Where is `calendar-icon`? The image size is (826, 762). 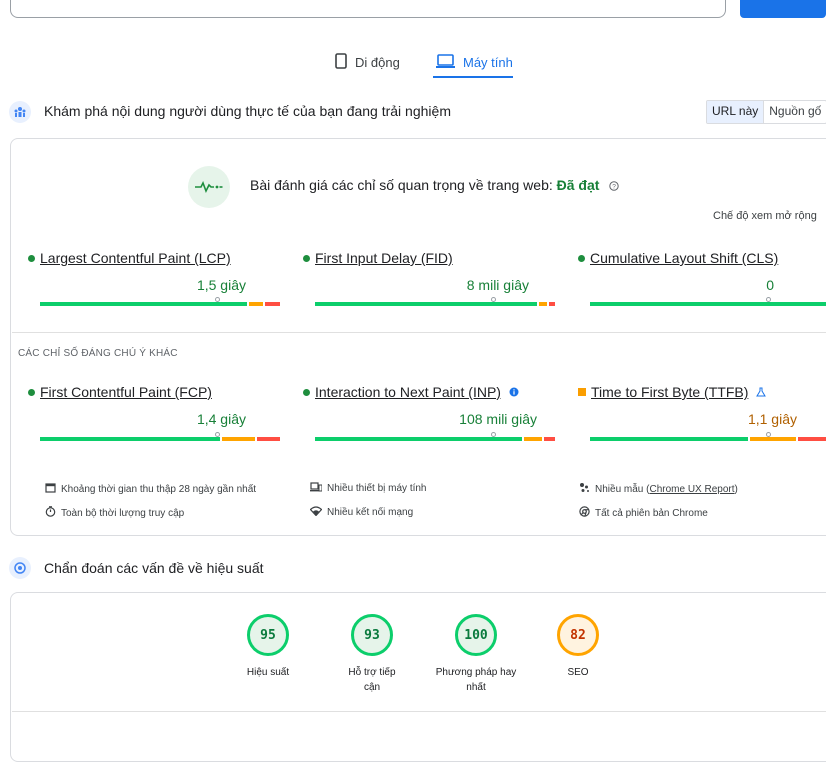
calendar-icon is located at coordinates (50, 489).